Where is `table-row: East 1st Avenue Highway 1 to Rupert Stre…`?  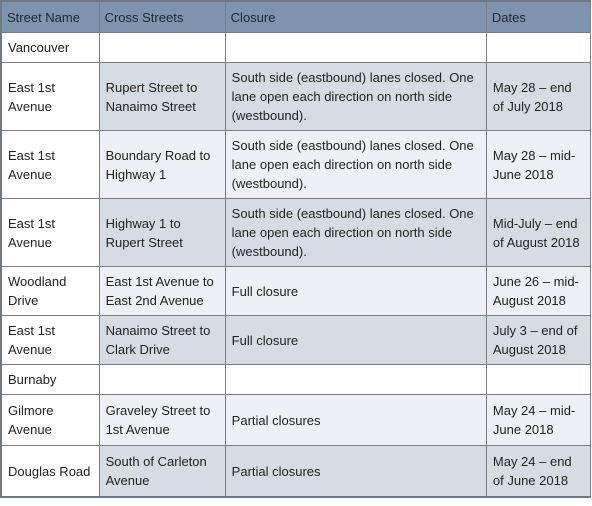 table-row: East 1st Avenue Highway 1 to Rupert Stre… is located at coordinates (296, 232).